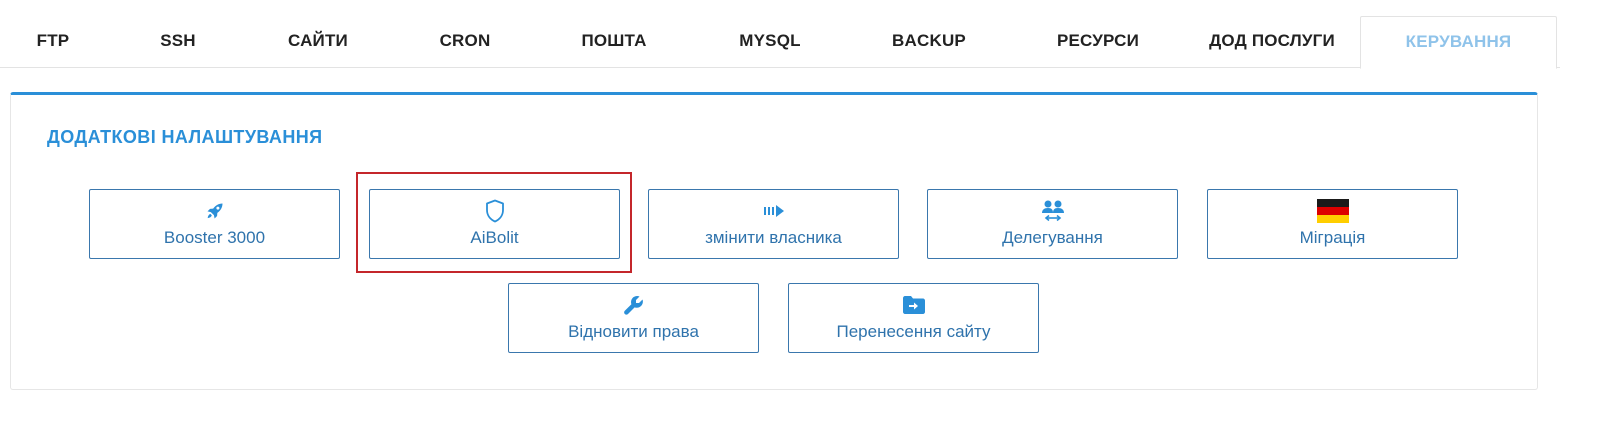 Image resolution: width=1603 pixels, height=448 pixels. What do you see at coordinates (1332, 237) in the screenshot?
I see `migration-label: Міграція` at bounding box center [1332, 237].